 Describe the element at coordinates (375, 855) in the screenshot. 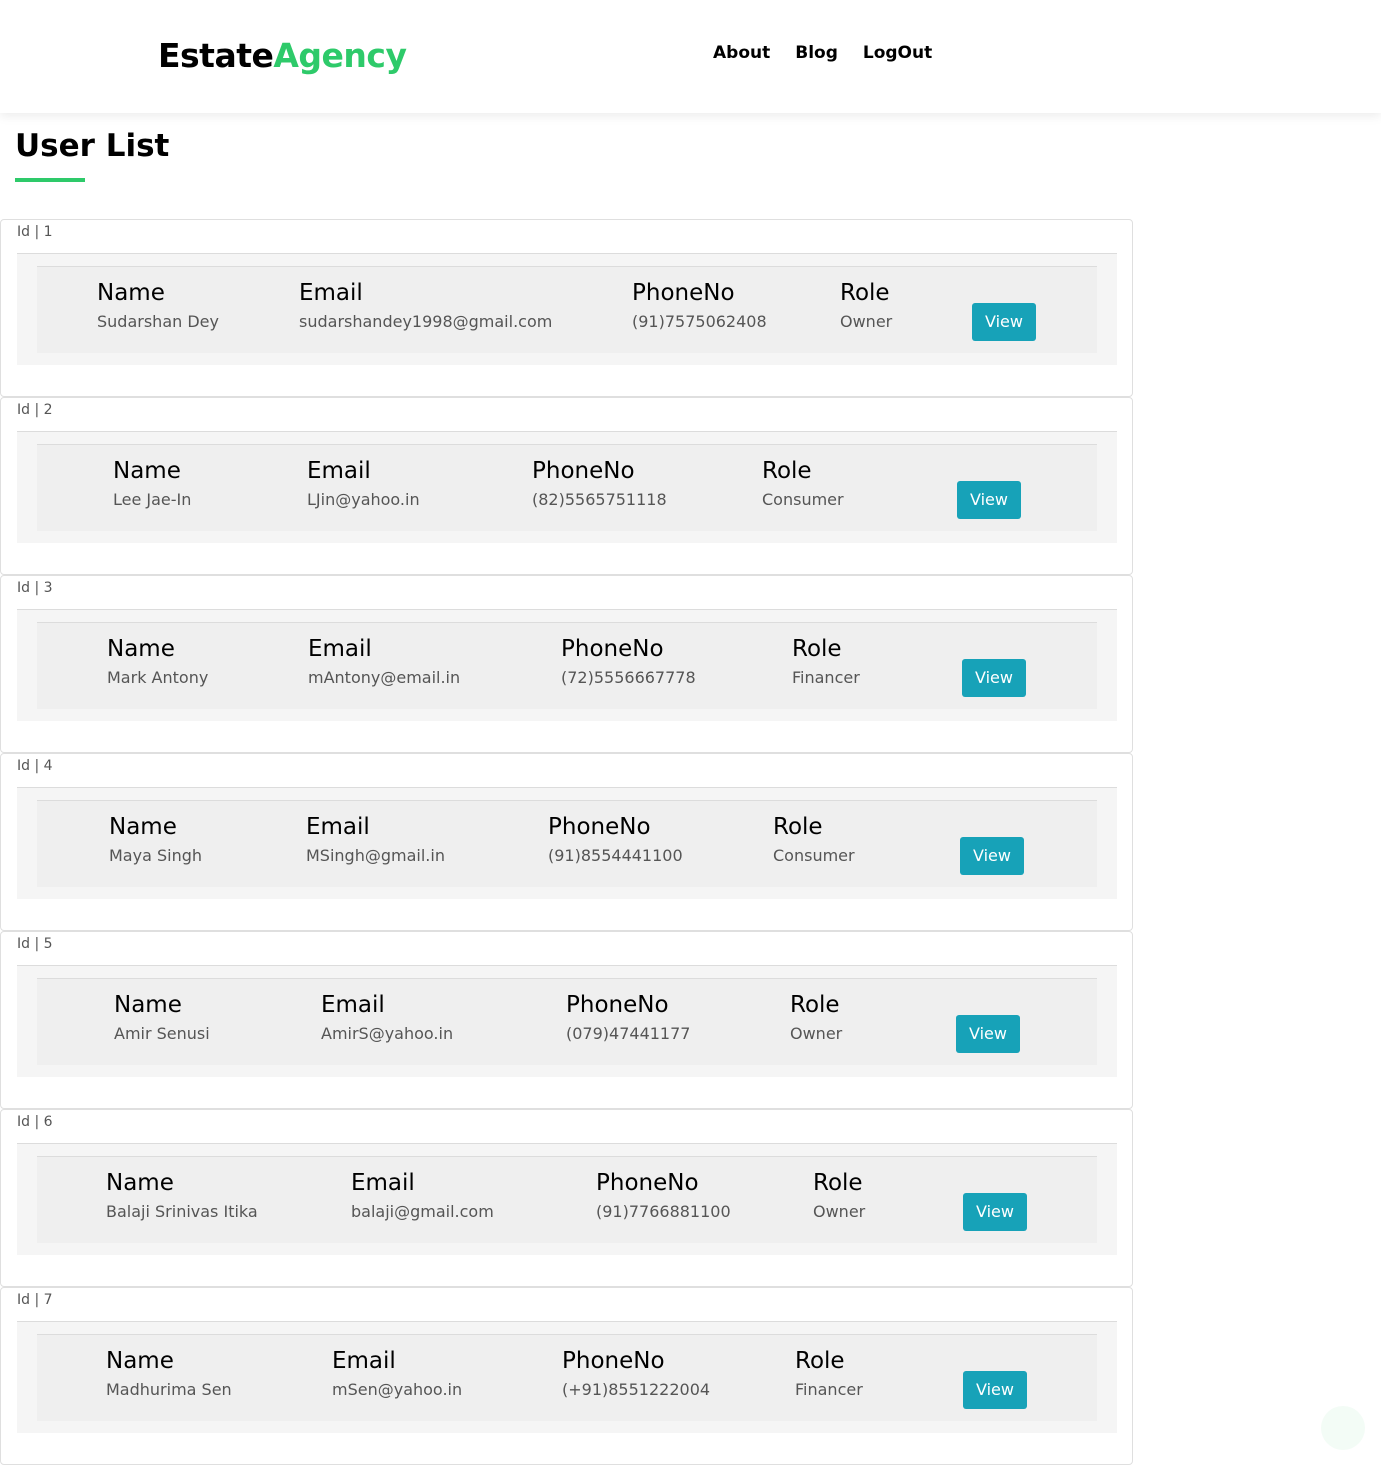

I see `email-value: MSingh@gmail.in` at that location.